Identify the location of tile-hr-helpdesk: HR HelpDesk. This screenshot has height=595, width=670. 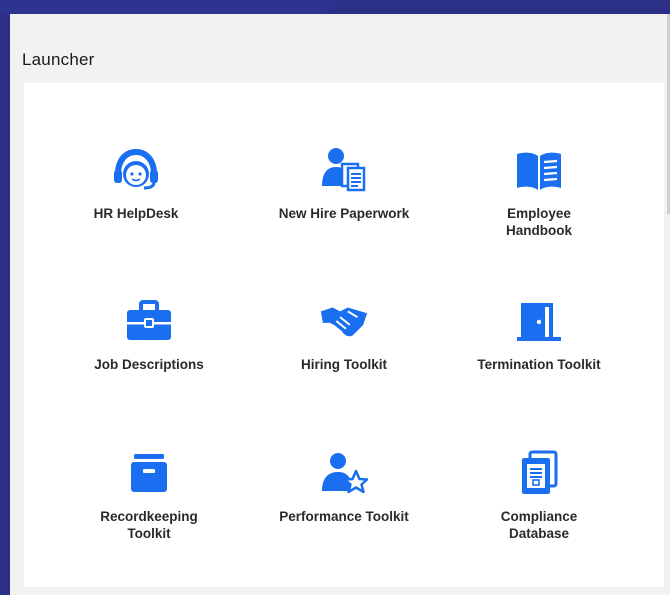
(136, 183).